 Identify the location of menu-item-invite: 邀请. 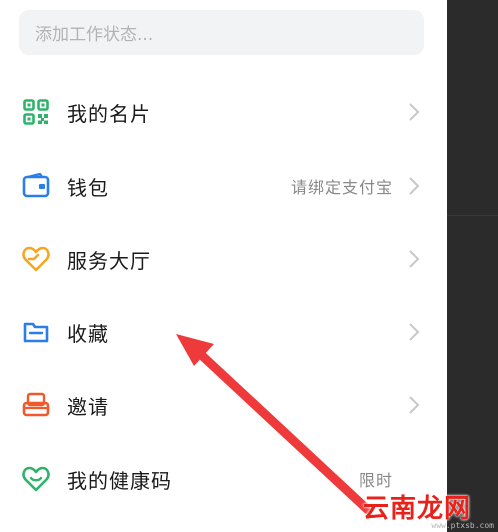
(223, 405).